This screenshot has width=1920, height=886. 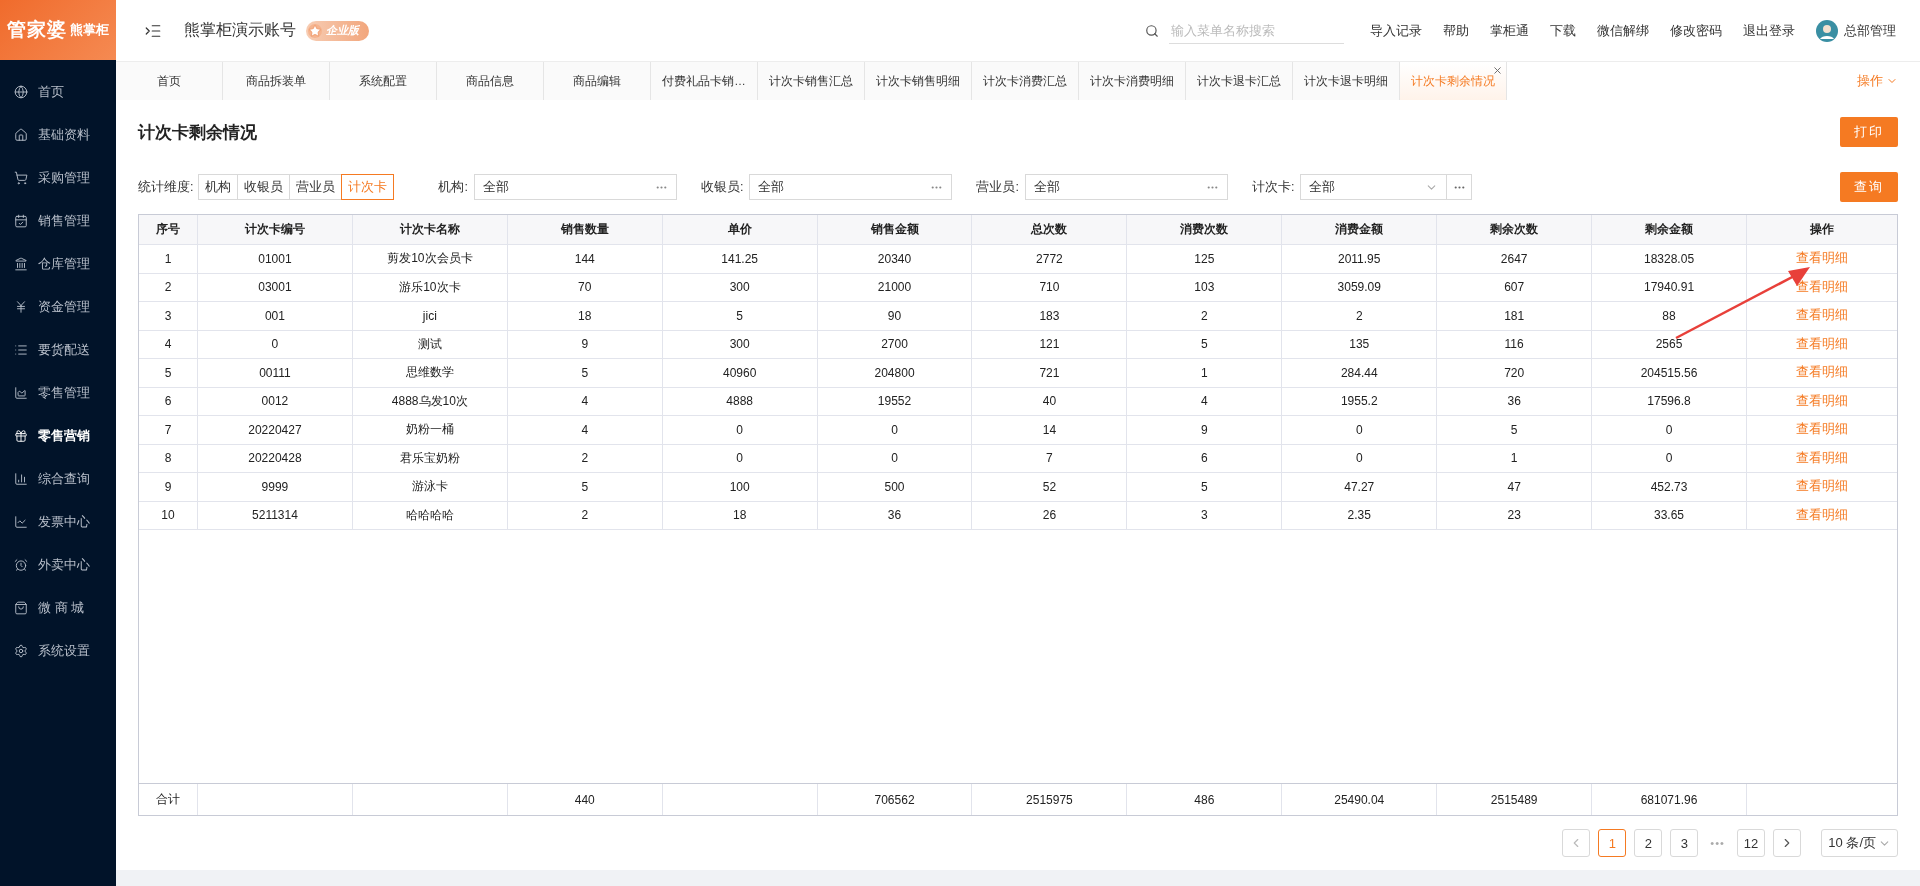 I want to click on page-tab: 系统配置, so click(x=383, y=81).